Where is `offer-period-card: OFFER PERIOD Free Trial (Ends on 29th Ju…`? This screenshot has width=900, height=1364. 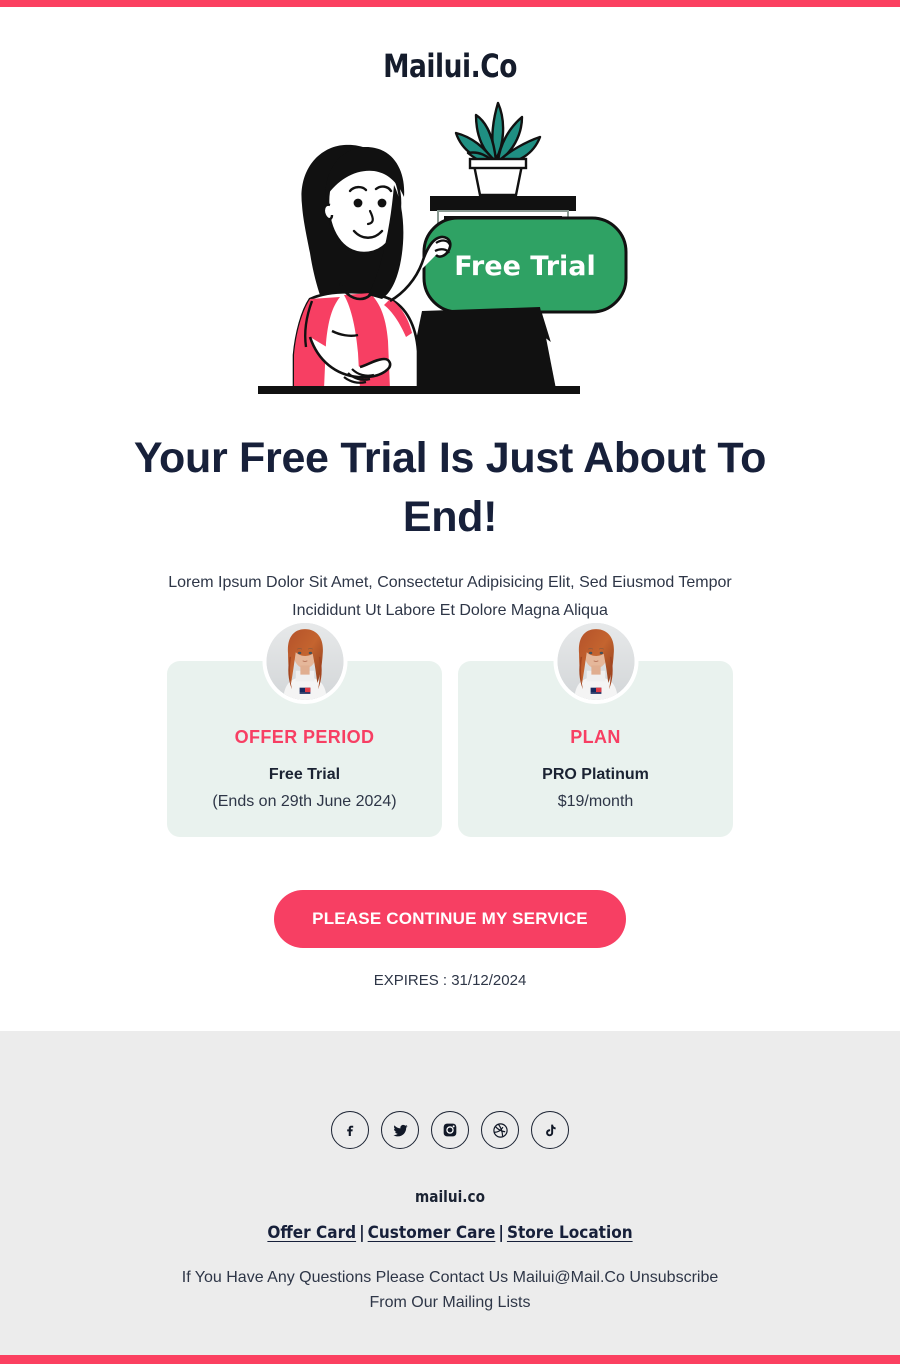 offer-period-card: OFFER PERIOD Free Trial (Ends on 29th Ju… is located at coordinates (304, 728).